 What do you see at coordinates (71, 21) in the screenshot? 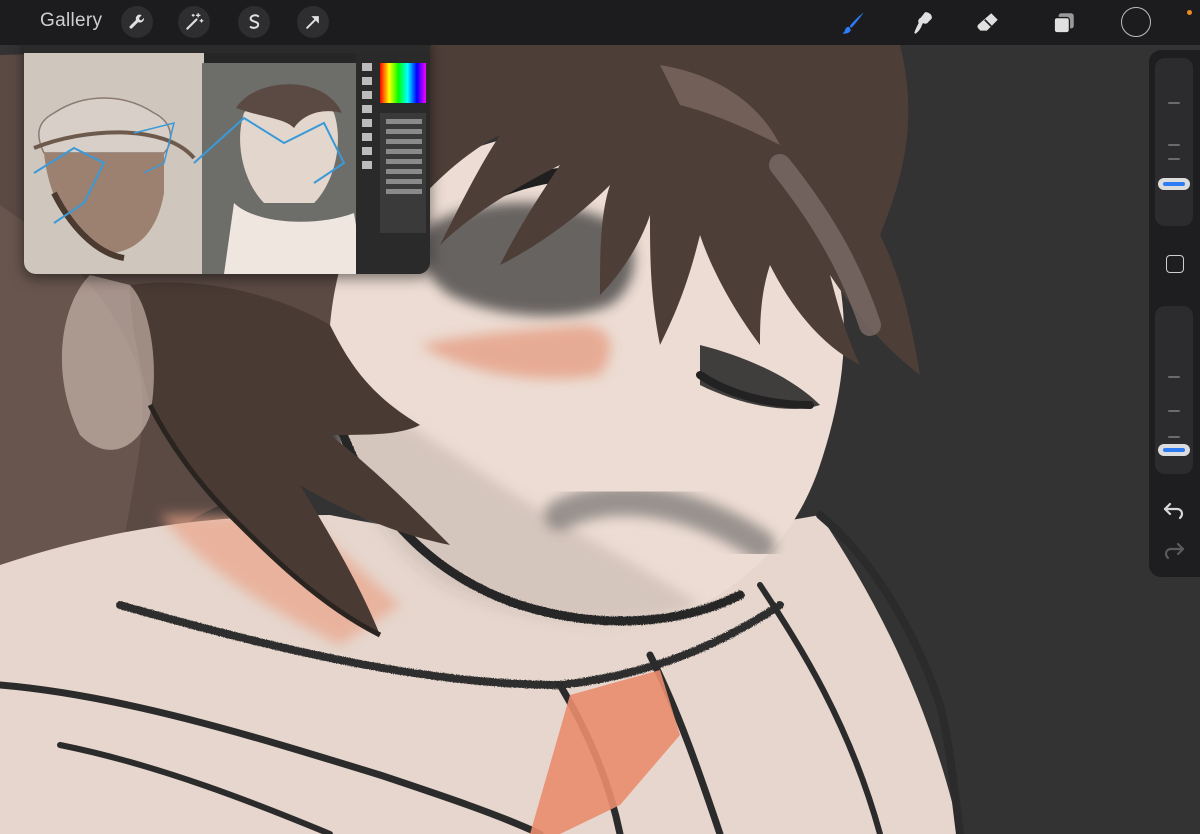
I see `gallery-button: Gallery` at bounding box center [71, 21].